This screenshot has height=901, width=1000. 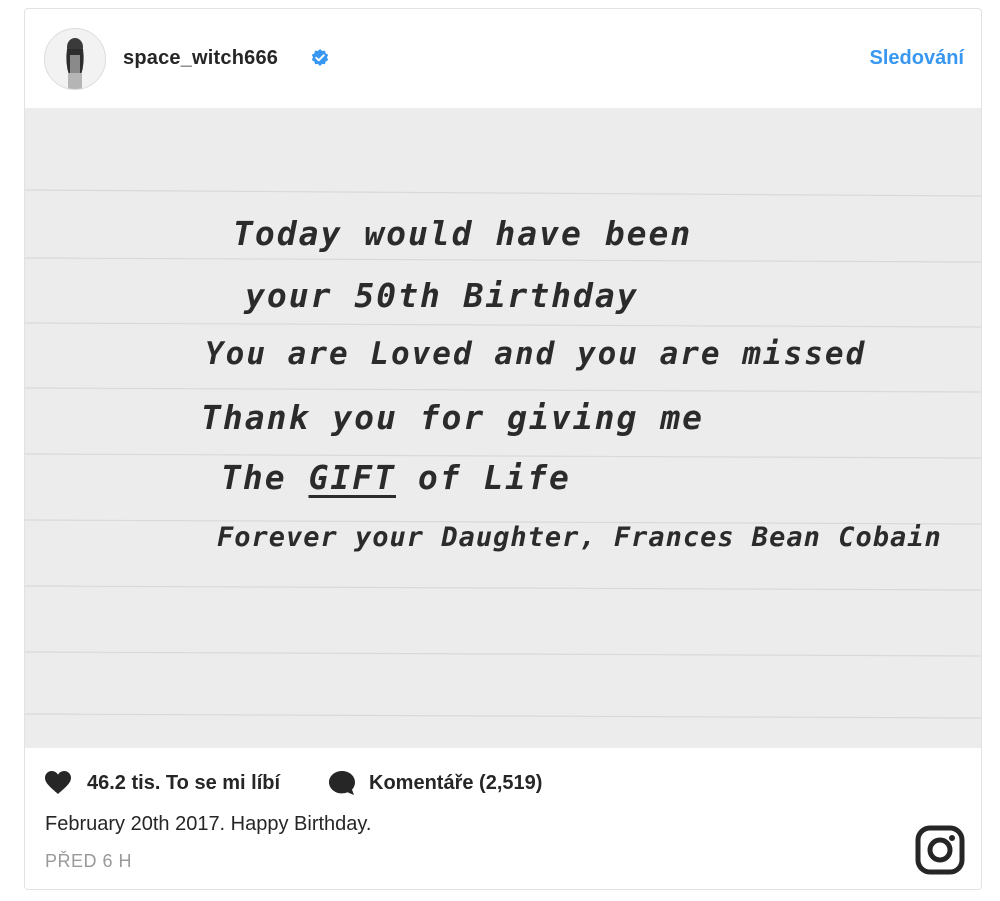 I want to click on handwritten-the: The, so click(x=265, y=477).